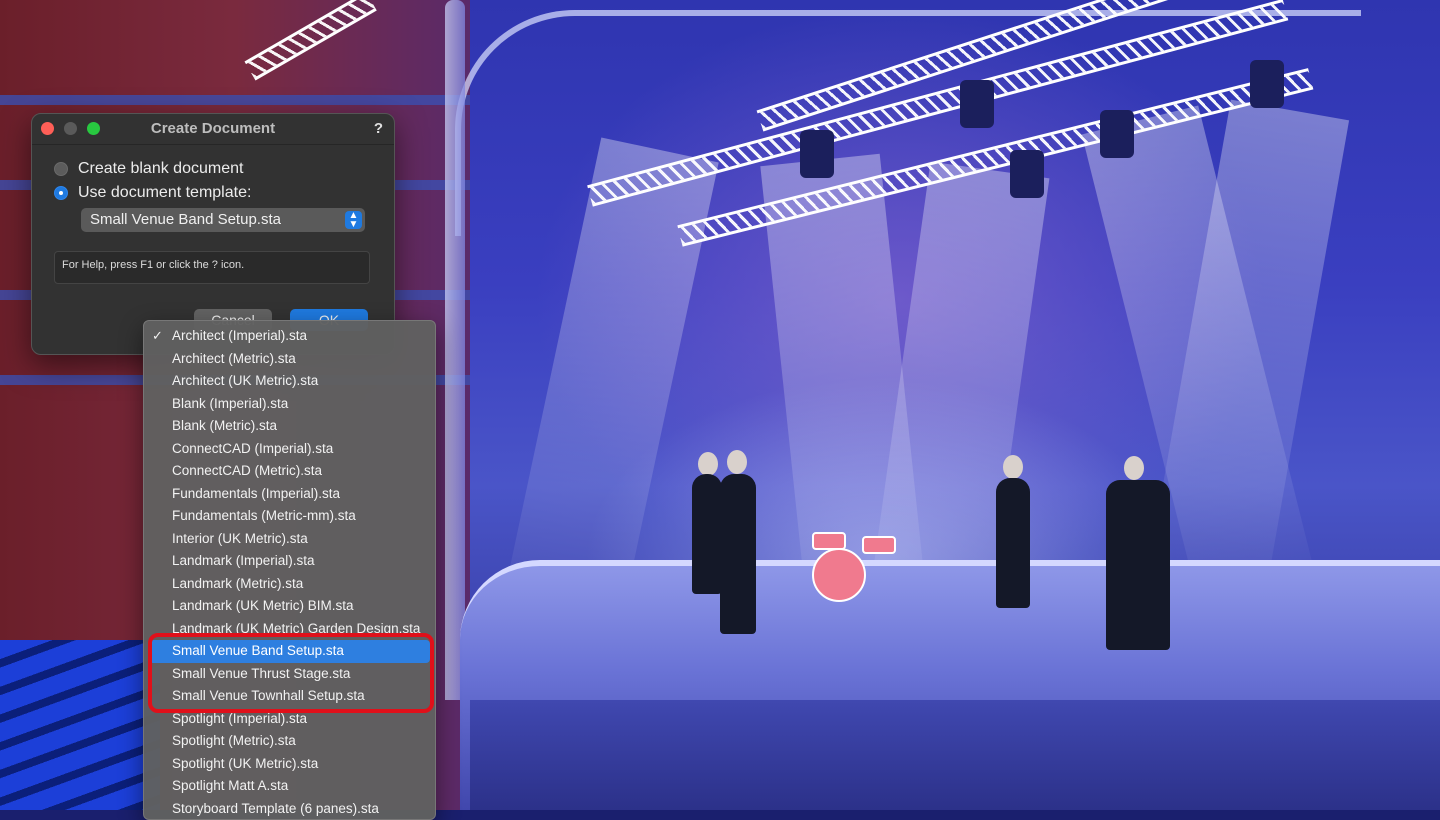  Describe the element at coordinates (234, 358) in the screenshot. I see `menu-item-label: Architect (Metric).sta` at that location.